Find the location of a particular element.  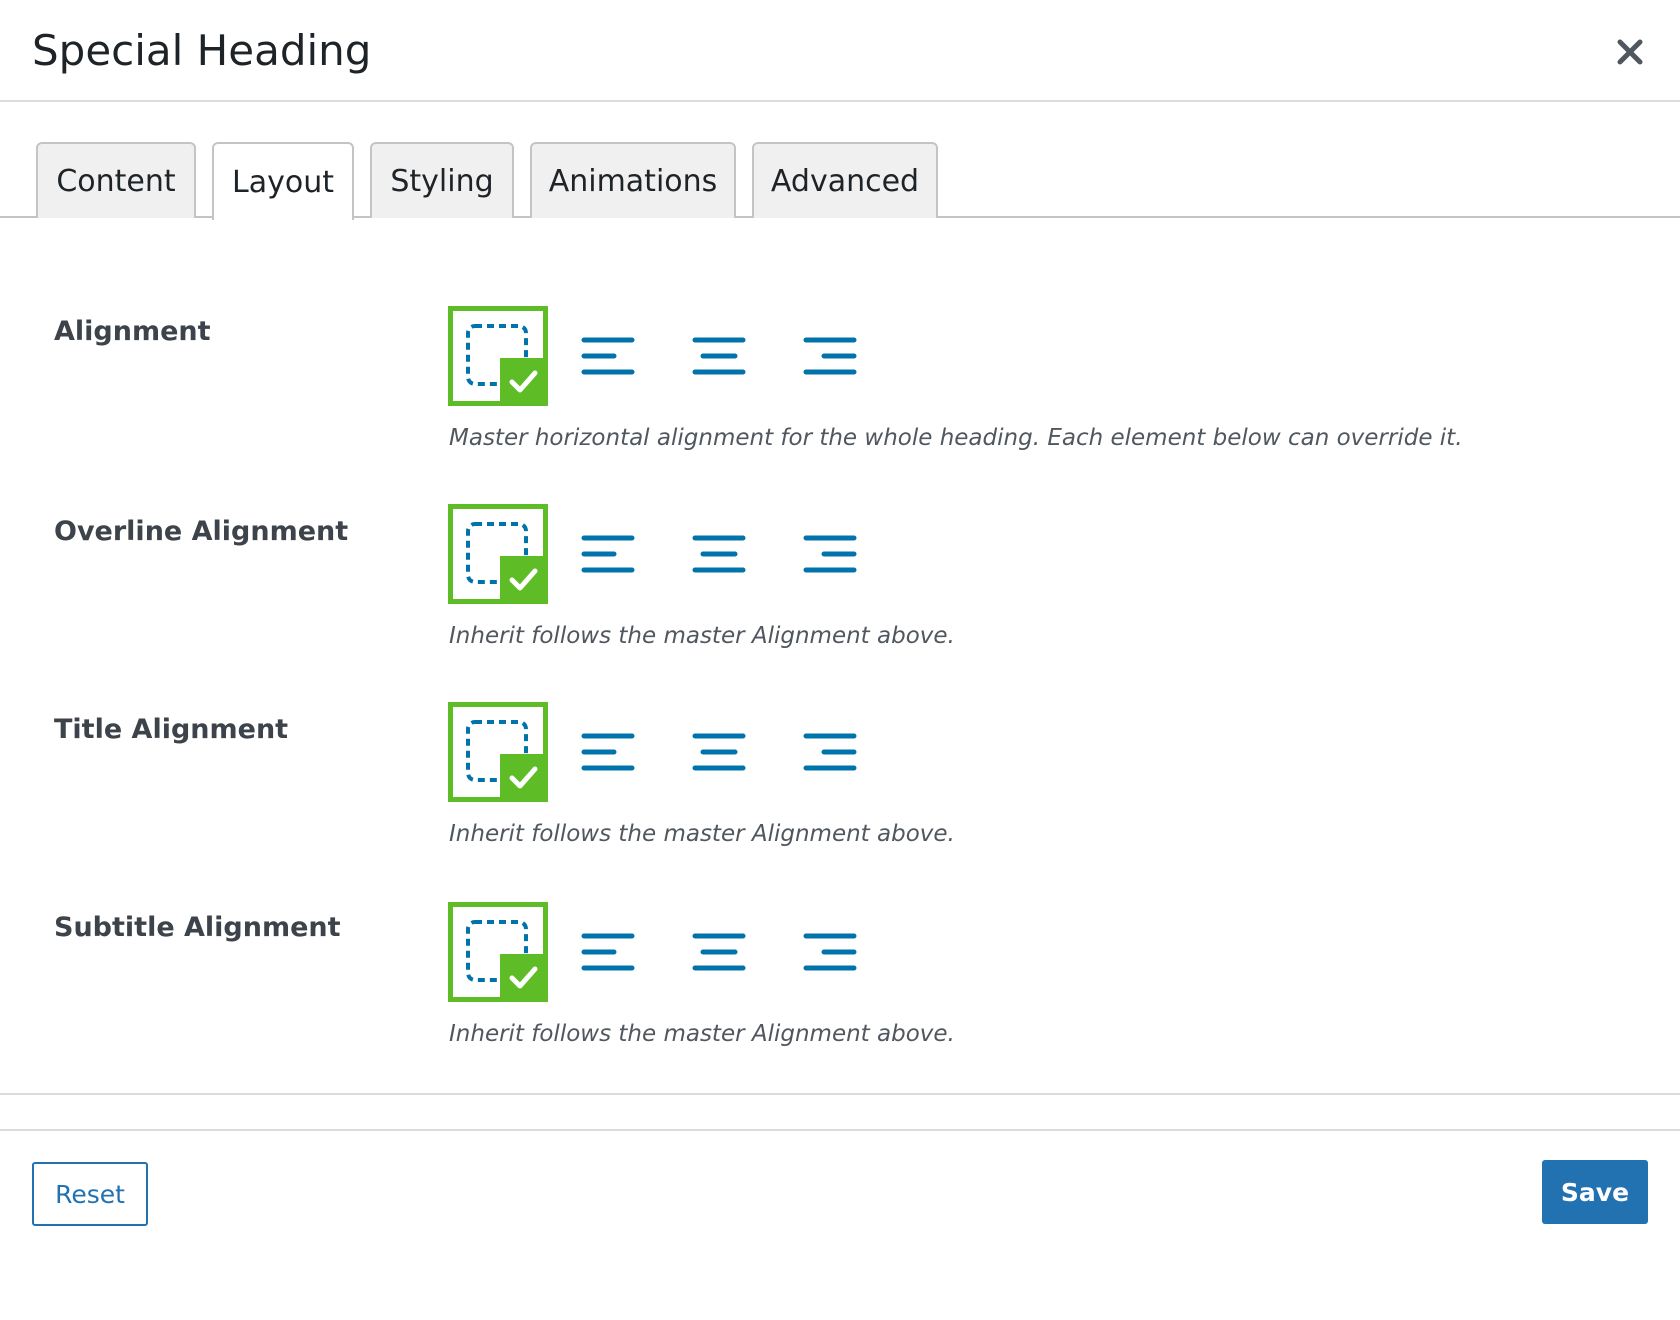

content-divider is located at coordinates (840, 1094).